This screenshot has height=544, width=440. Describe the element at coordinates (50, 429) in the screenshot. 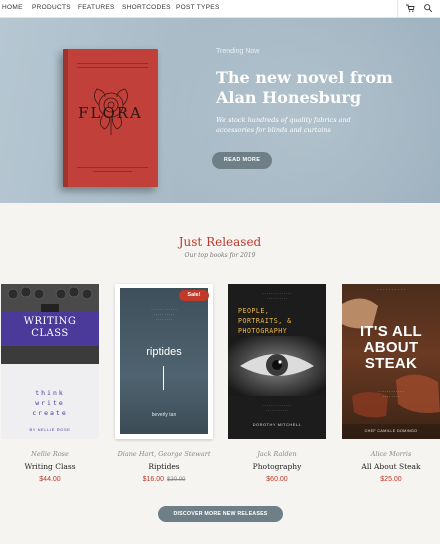

I see `cover-author: BY NELLIE ROSE` at that location.